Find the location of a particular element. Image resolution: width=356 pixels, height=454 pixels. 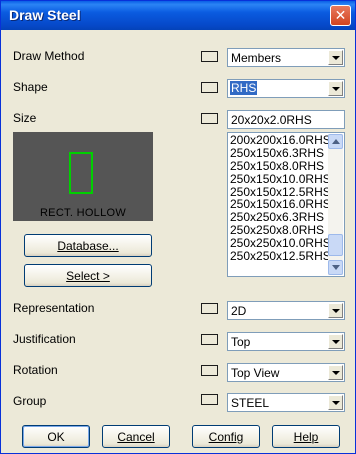

close-icon: ✕ is located at coordinates (340, 15).